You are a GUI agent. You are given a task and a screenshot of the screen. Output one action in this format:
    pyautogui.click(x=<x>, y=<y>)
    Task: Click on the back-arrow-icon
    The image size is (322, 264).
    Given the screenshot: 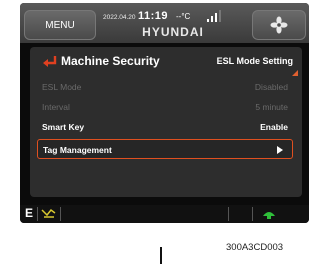 What is the action you would take?
    pyautogui.click(x=50, y=62)
    